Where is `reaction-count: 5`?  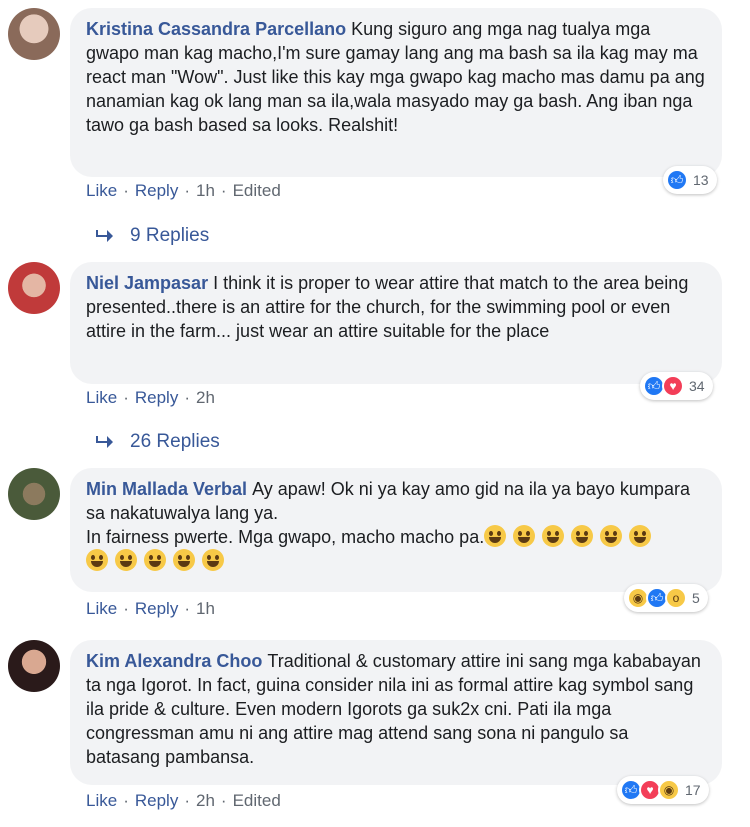 reaction-count: 5 is located at coordinates (696, 598).